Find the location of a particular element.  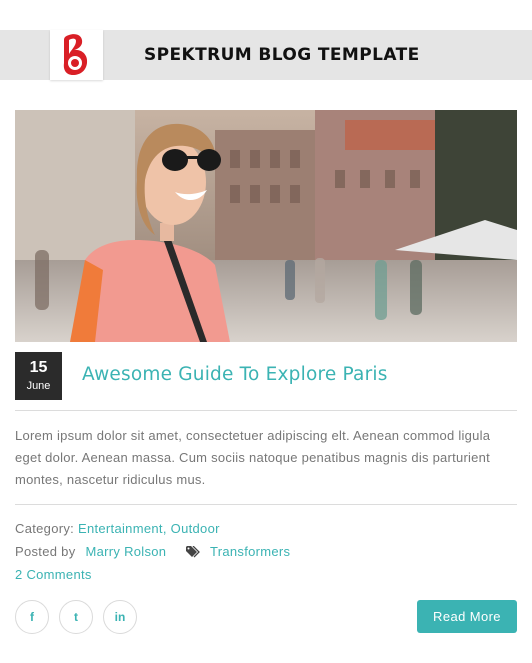

facebook-share-button: f is located at coordinates (32, 617).